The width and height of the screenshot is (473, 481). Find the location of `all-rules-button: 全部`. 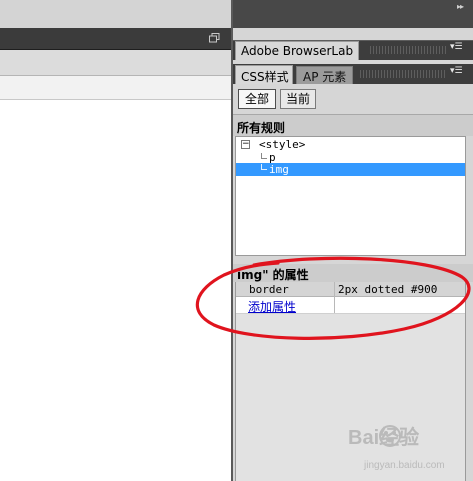

all-rules-button: 全部 is located at coordinates (257, 99).